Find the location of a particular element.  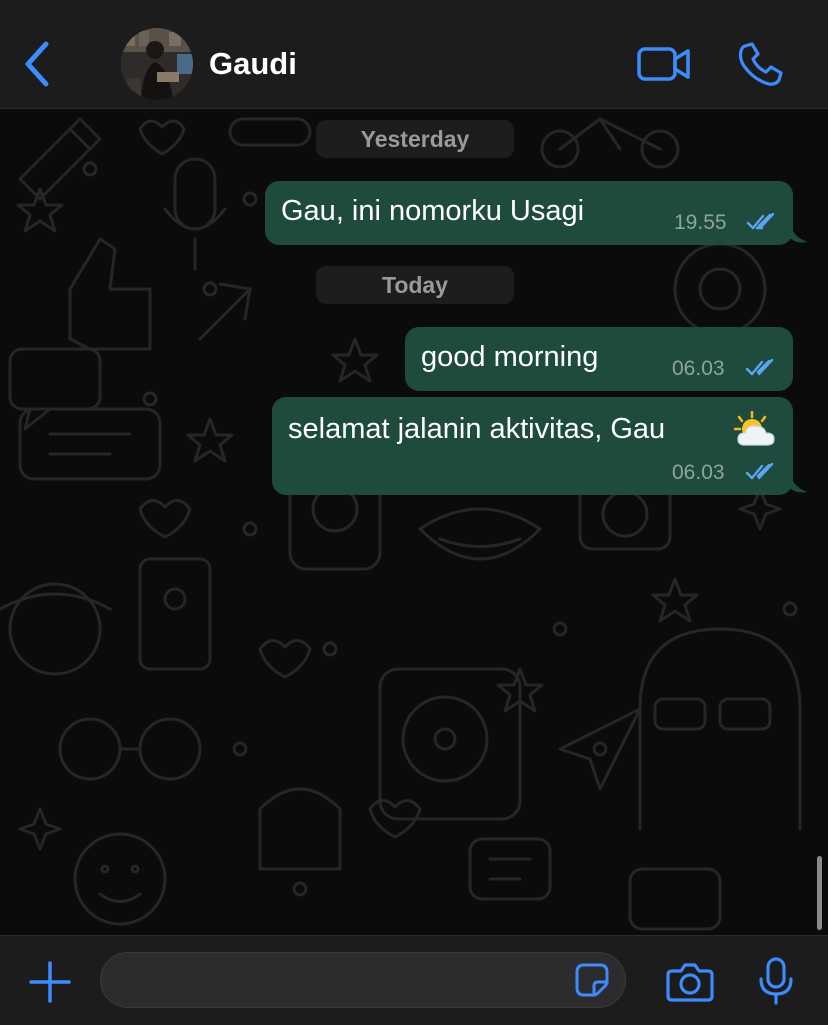

avatar-photo is located at coordinates (157, 64).